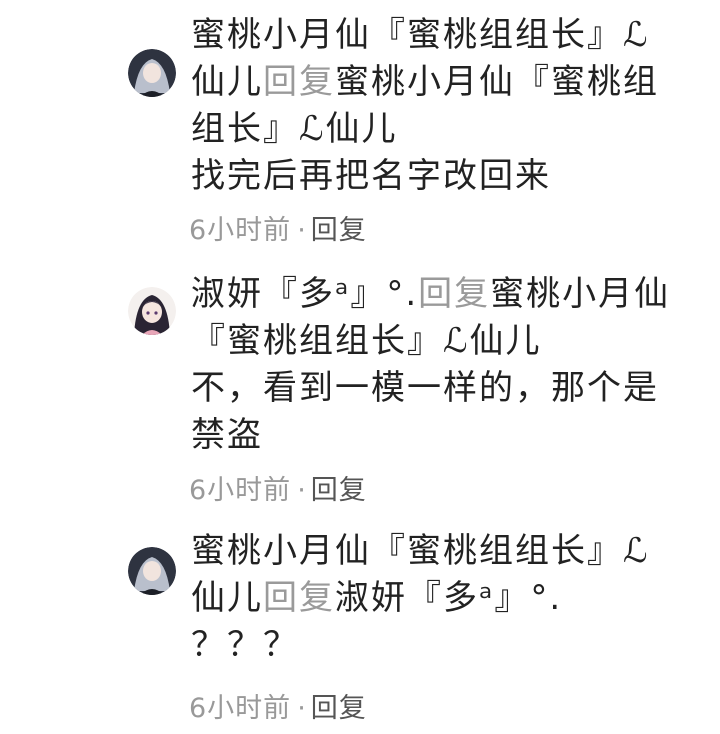 The image size is (720, 734). I want to click on comment-text: 找完后再把名字改回来, so click(371, 176).